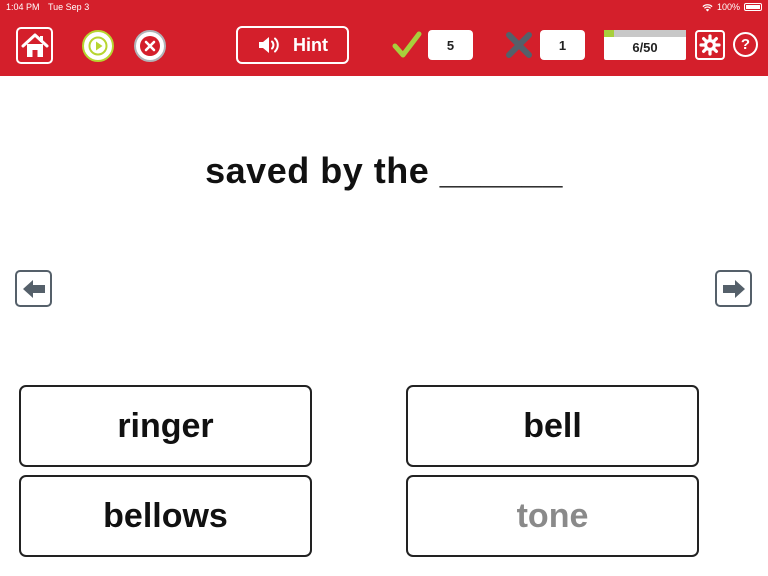 The width and height of the screenshot is (768, 576). I want to click on home-button, so click(34, 45).